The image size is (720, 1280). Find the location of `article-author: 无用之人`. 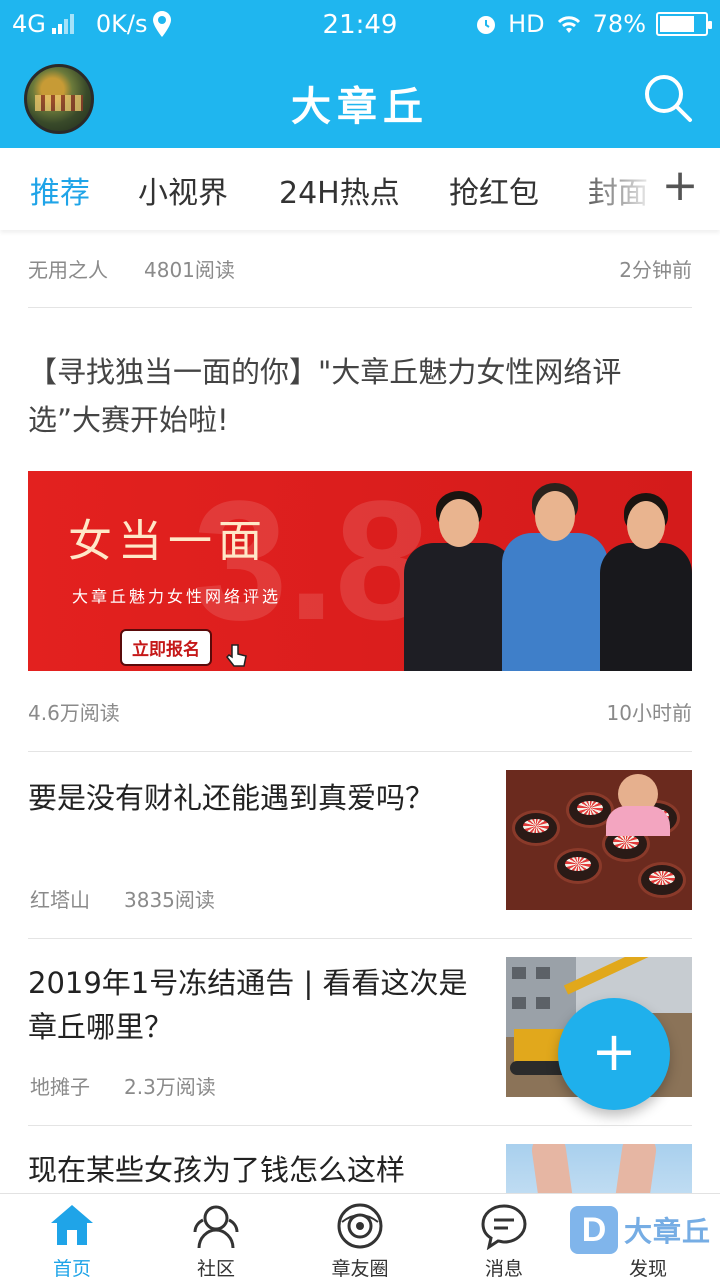

article-author: 无用之人 is located at coordinates (68, 270).